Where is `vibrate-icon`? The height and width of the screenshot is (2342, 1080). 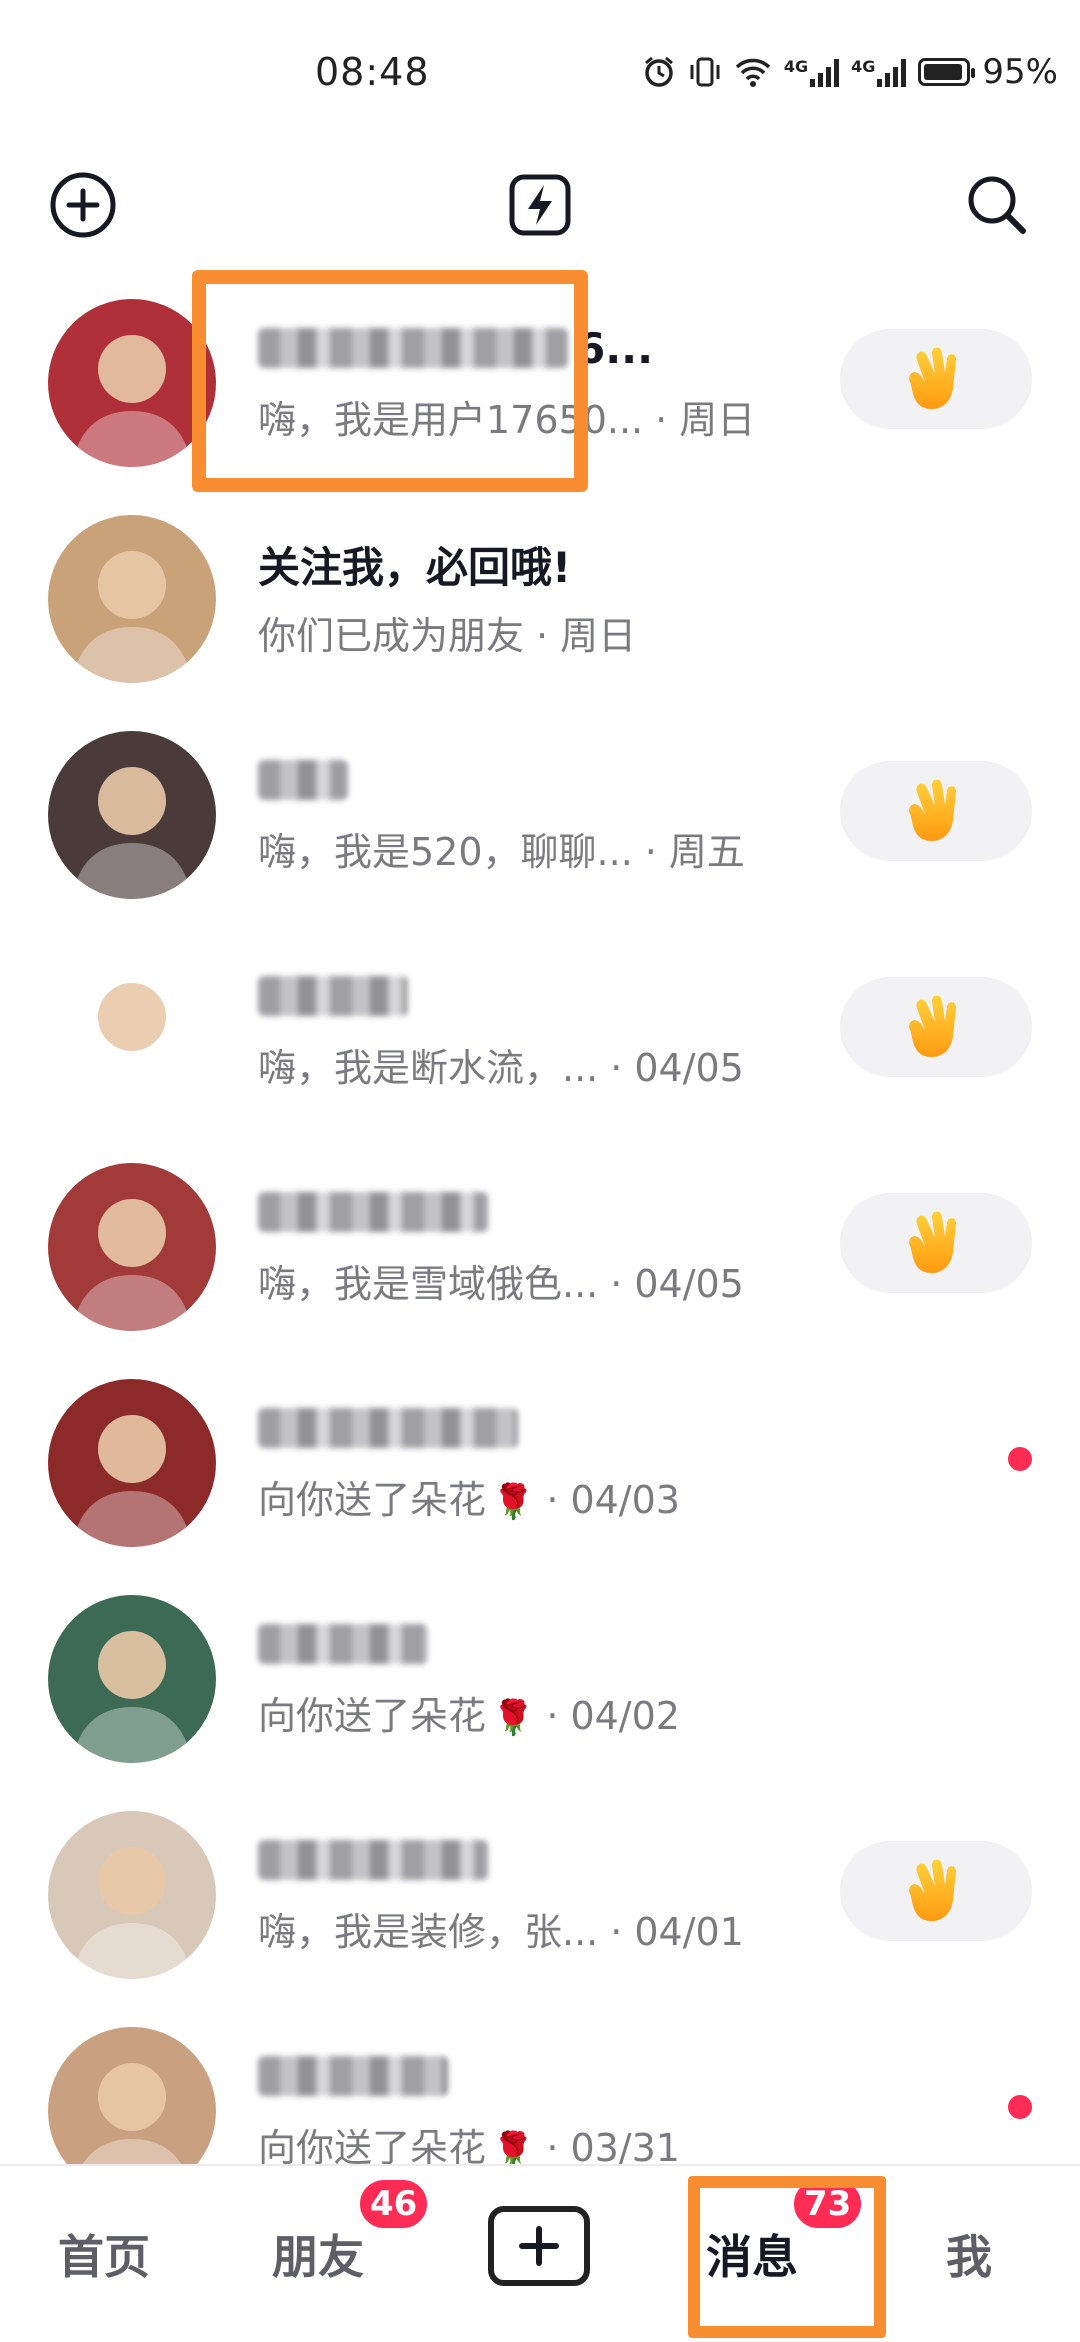 vibrate-icon is located at coordinates (705, 72).